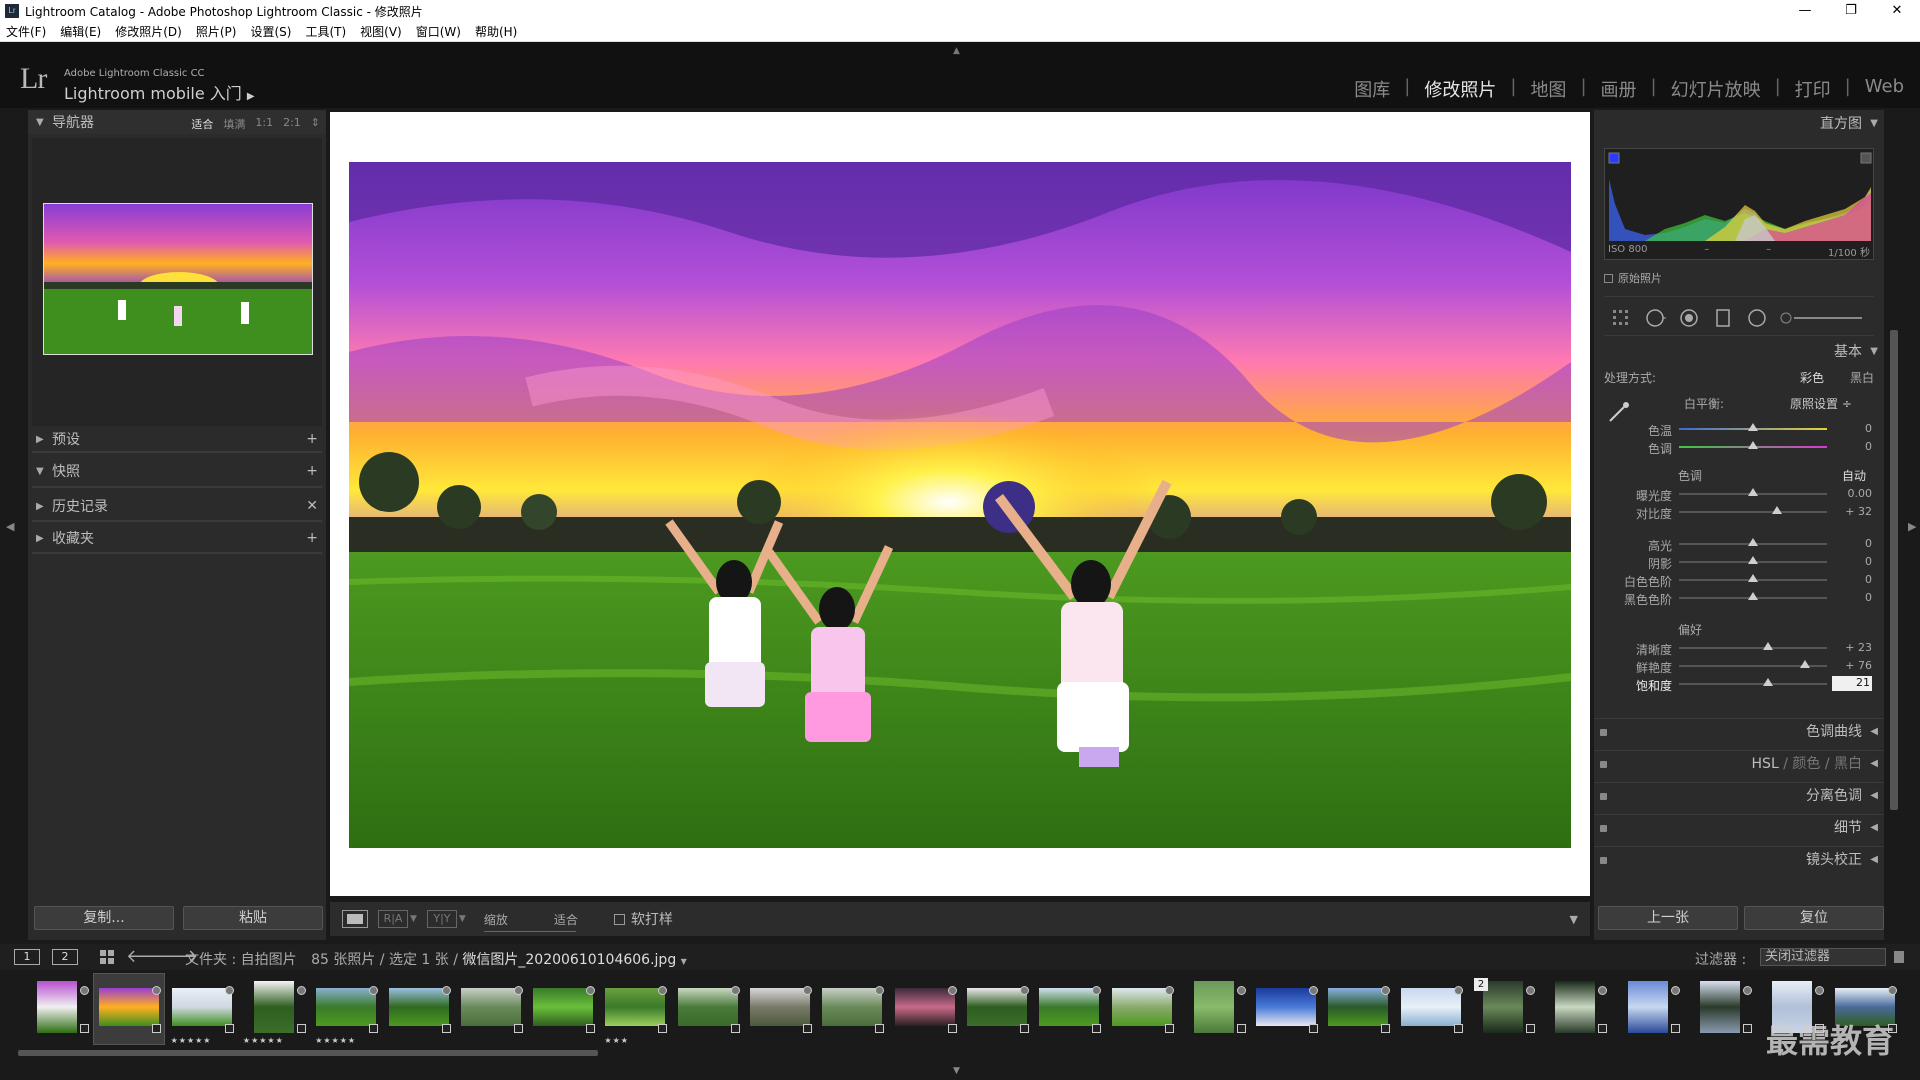 The height and width of the screenshot is (1080, 1920). Describe the element at coordinates (1852, 683) in the screenshot. I see `saturation-value-input: 21` at that location.